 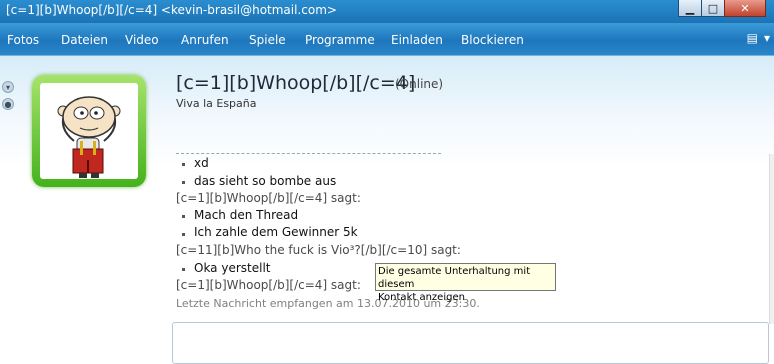 I want to click on menu-item-spiele: Spiele, so click(x=267, y=40).